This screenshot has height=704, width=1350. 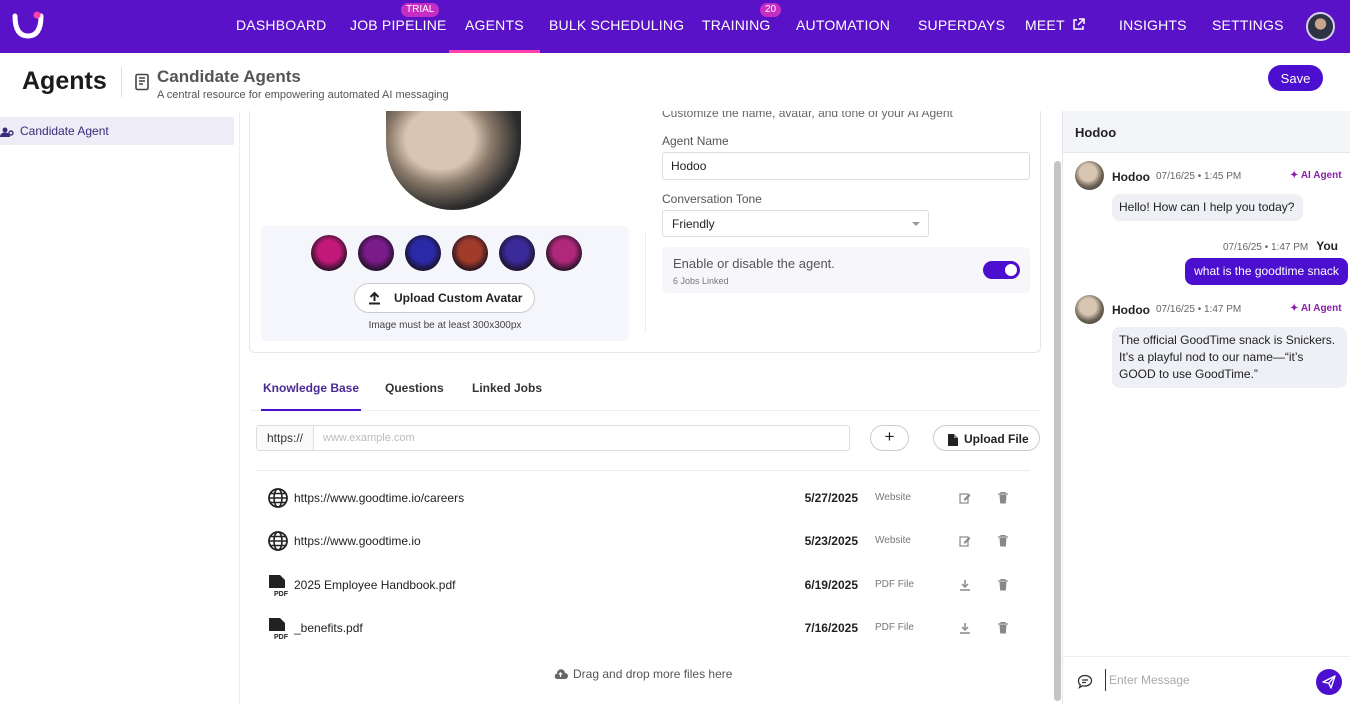 What do you see at coordinates (695, 141) in the screenshot?
I see `agent-name-label: Agent Name` at bounding box center [695, 141].